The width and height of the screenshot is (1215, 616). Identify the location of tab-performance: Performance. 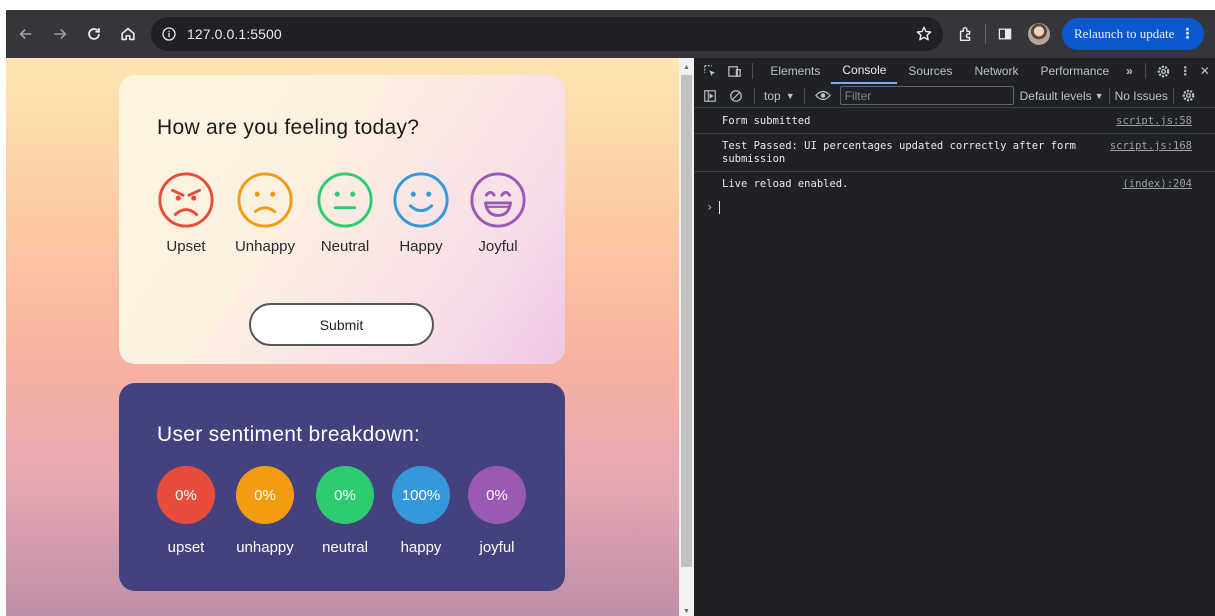
(1074, 71).